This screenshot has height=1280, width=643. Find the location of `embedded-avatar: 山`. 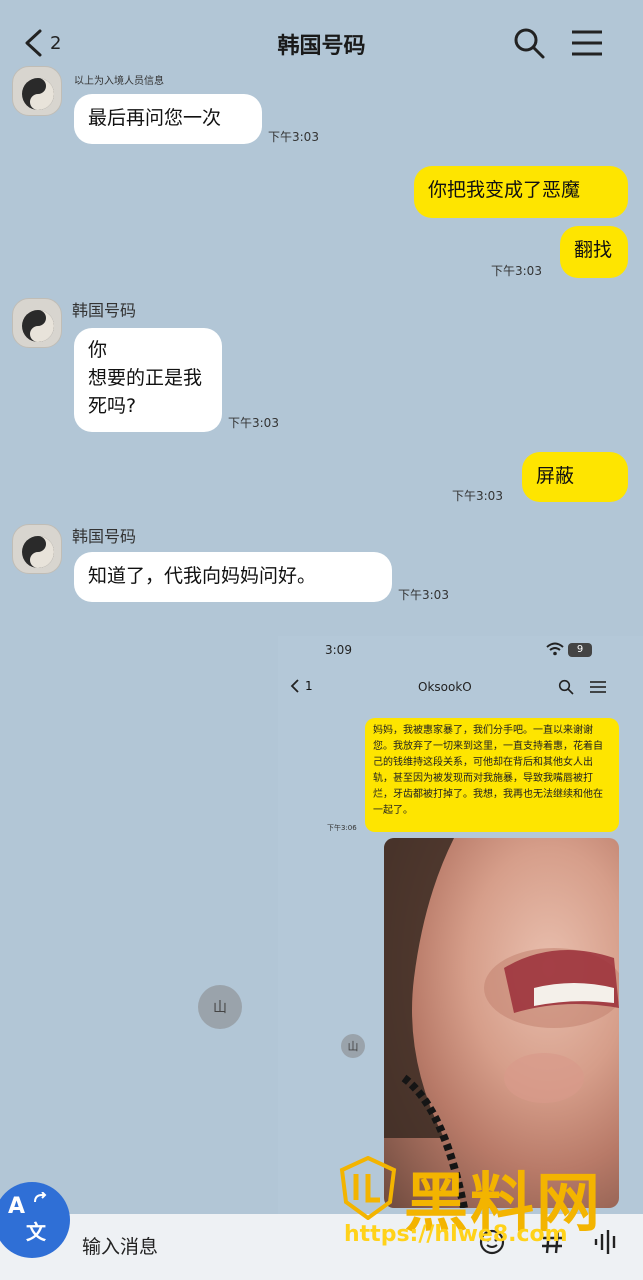

embedded-avatar: 山 is located at coordinates (220, 1007).